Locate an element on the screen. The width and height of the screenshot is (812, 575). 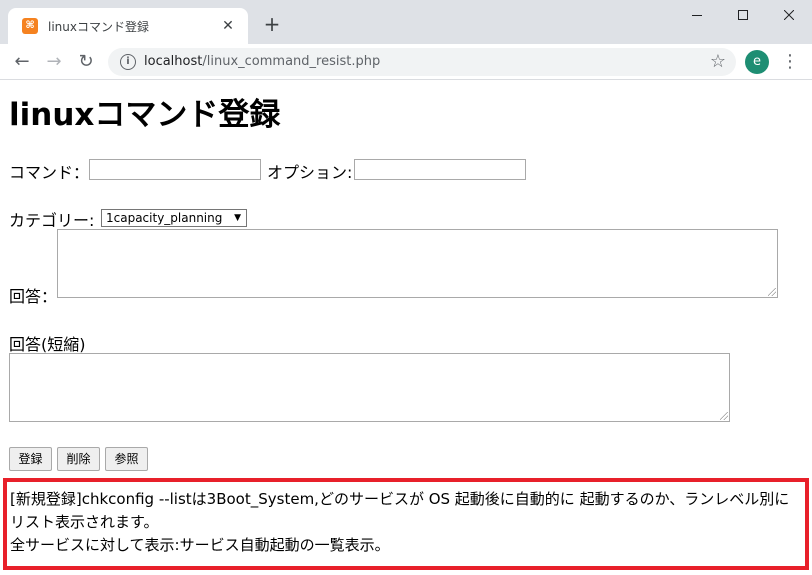
tab-title: linuxコマンド登録 is located at coordinates (98, 27).